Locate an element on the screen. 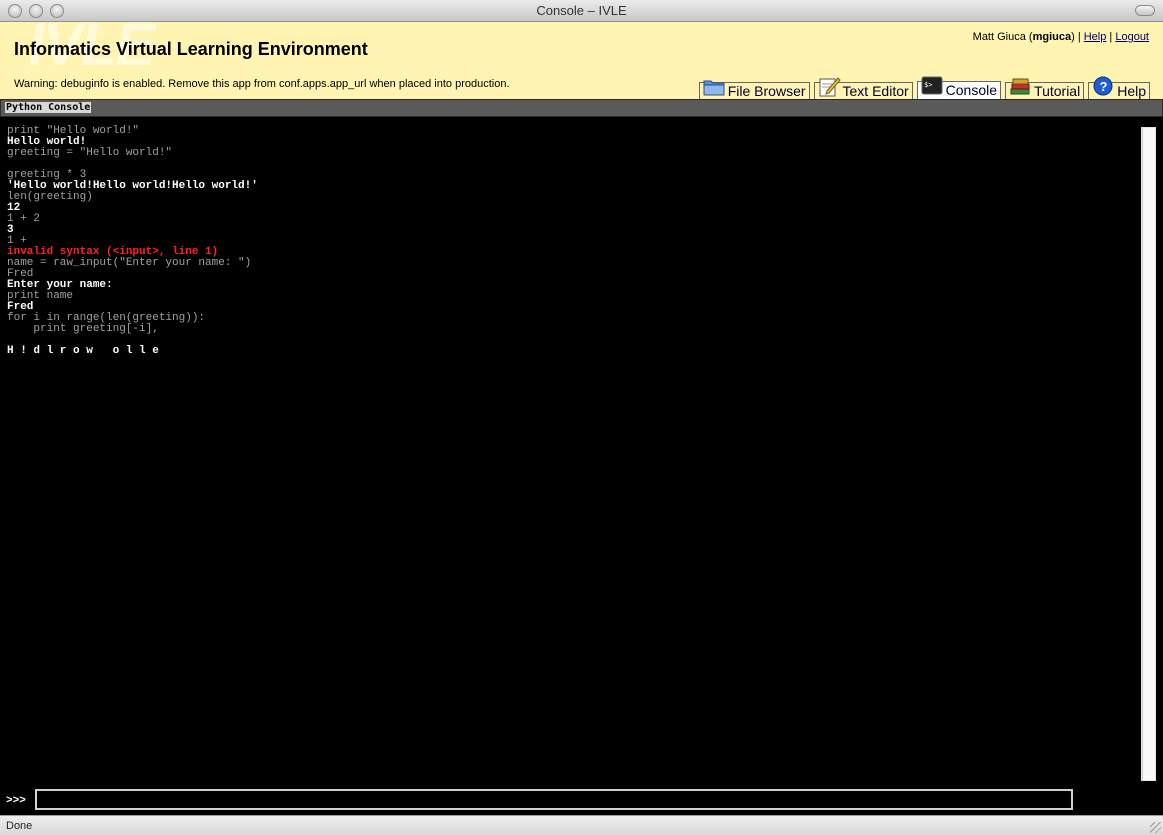 The width and height of the screenshot is (1163, 835). resize-grip is located at coordinates (1155, 827).